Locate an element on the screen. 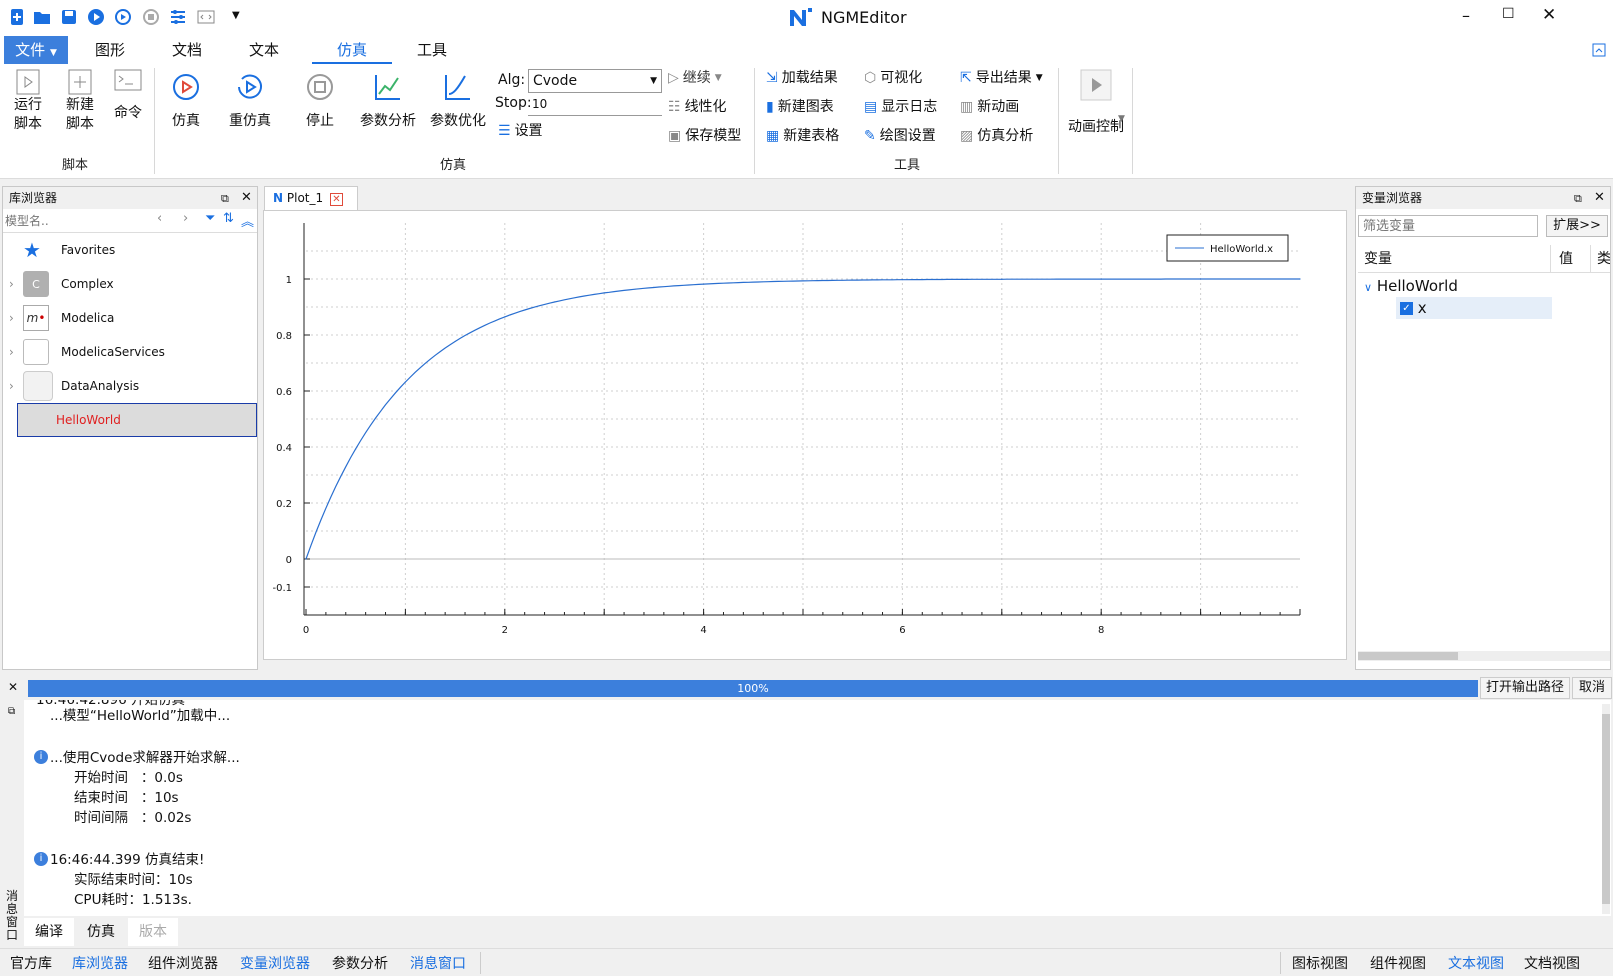  save-icon is located at coordinates (69, 17).